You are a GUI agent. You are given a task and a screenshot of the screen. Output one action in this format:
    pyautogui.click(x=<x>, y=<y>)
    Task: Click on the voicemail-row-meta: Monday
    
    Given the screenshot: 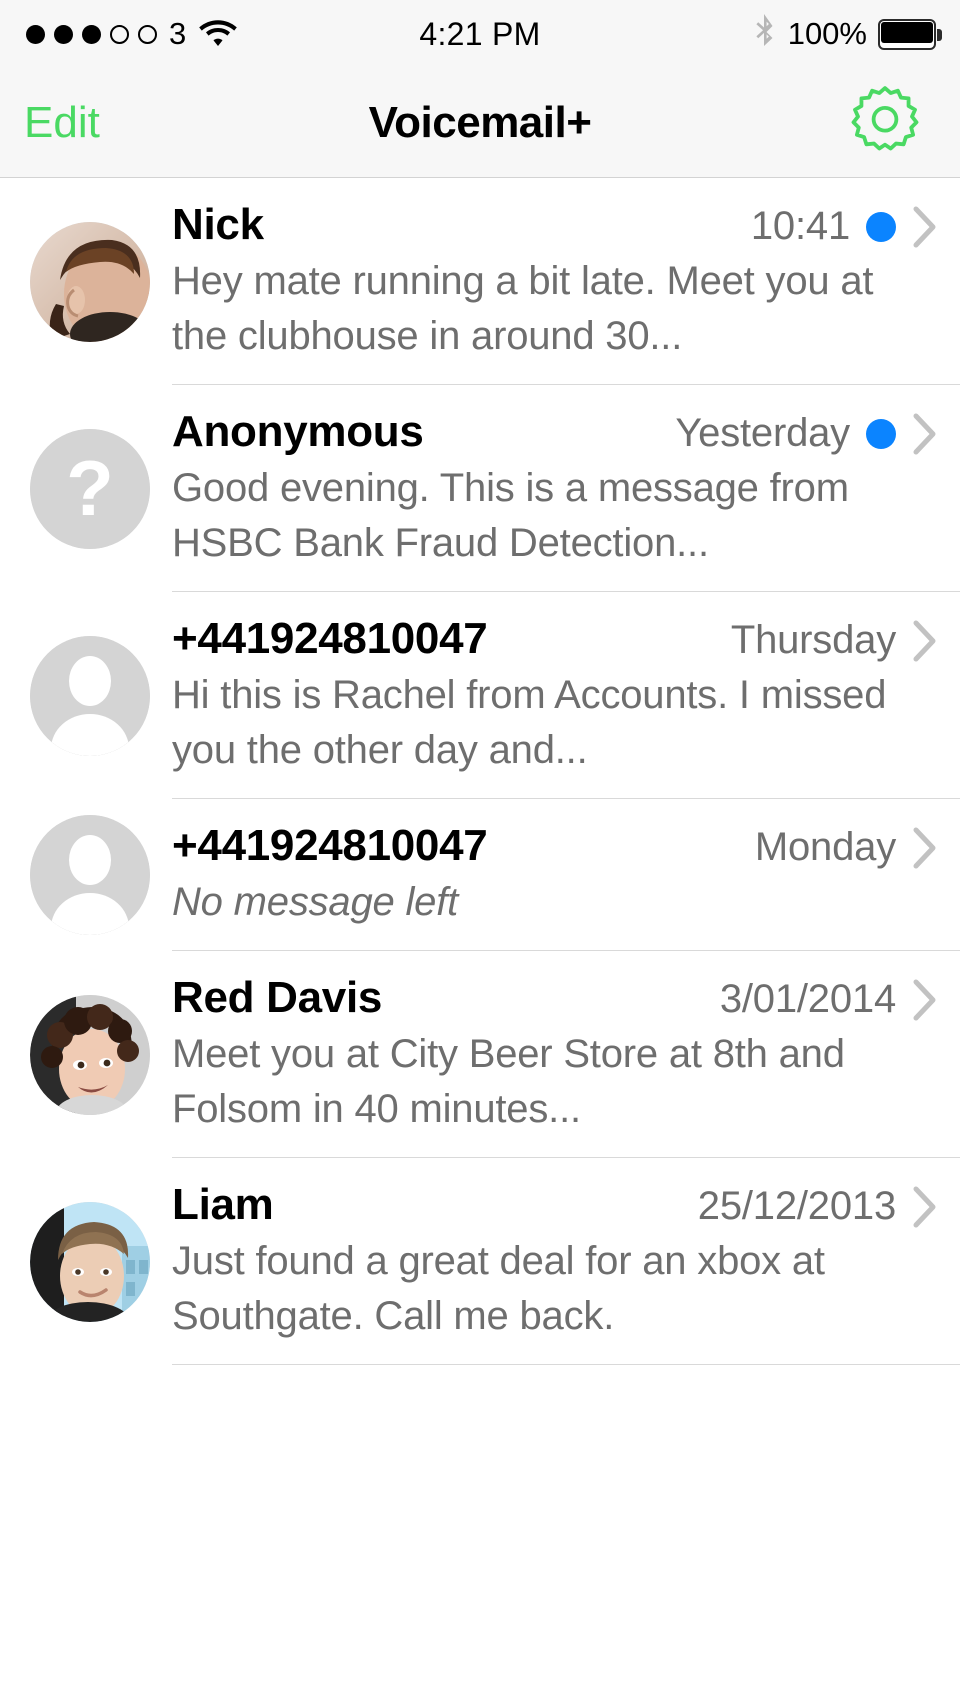 What is the action you would take?
    pyautogui.click(x=837, y=847)
    